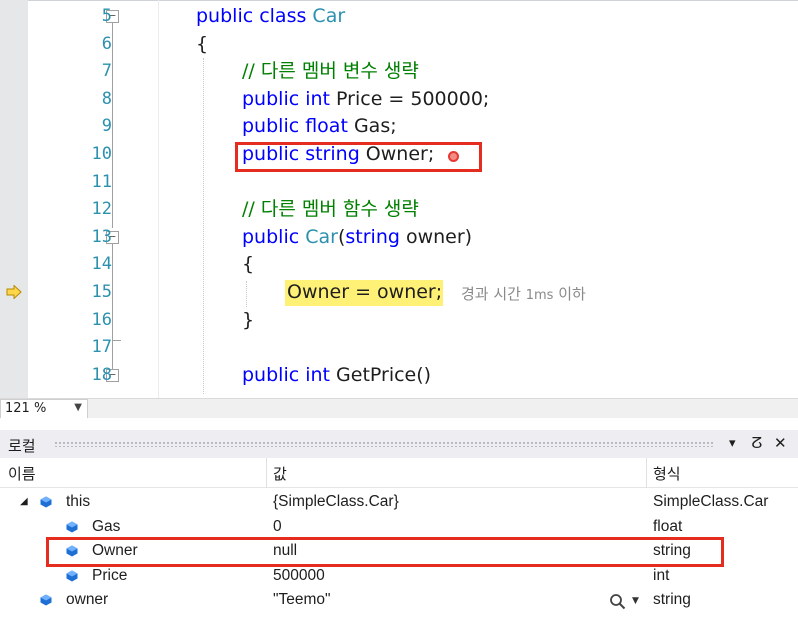 This screenshot has width=798, height=625. What do you see at coordinates (101, 236) in the screenshot?
I see `line-number: 13` at bounding box center [101, 236].